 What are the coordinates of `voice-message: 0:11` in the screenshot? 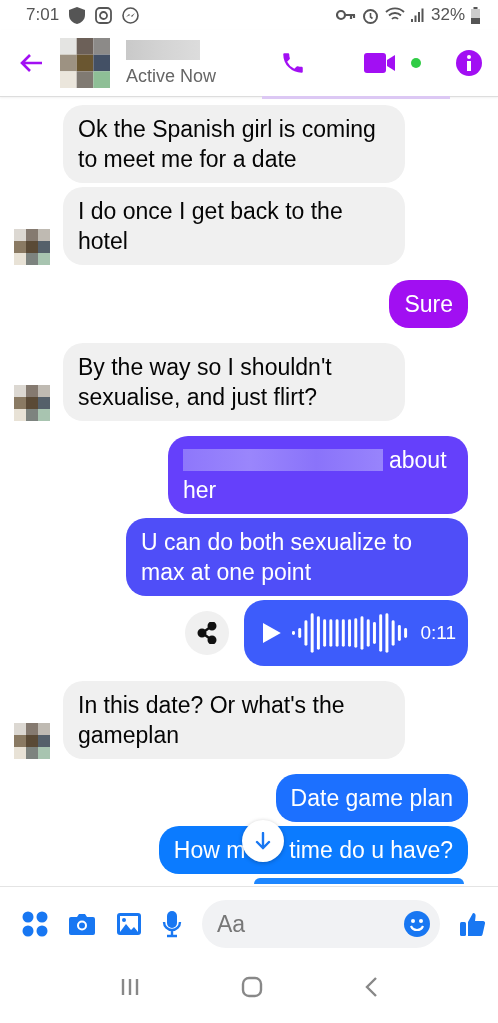 It's located at (356, 633).